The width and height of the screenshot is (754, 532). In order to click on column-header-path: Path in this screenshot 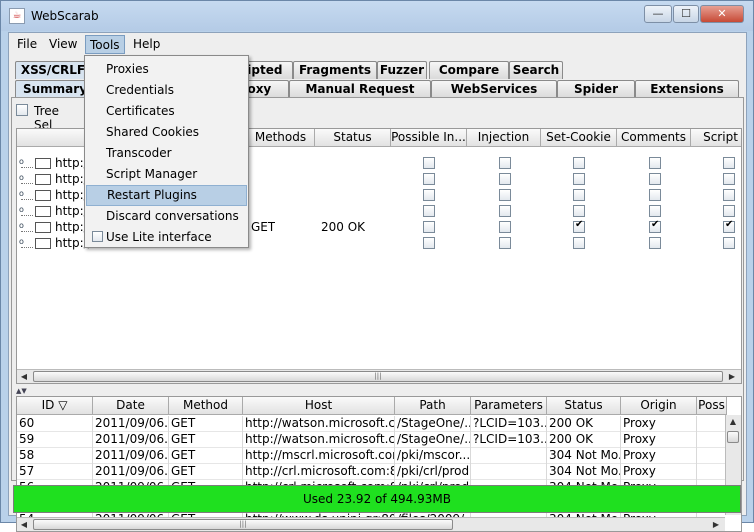, I will do `click(433, 406)`.